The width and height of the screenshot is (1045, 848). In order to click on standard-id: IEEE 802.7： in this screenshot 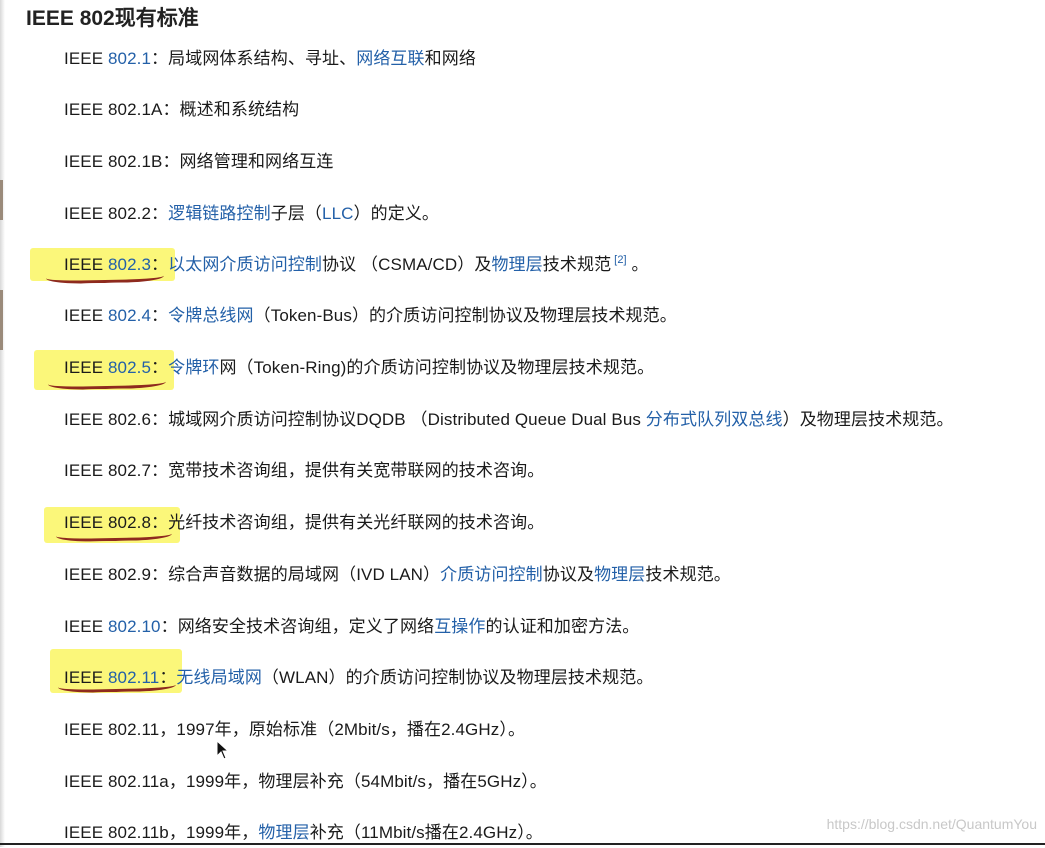, I will do `click(116, 470)`.